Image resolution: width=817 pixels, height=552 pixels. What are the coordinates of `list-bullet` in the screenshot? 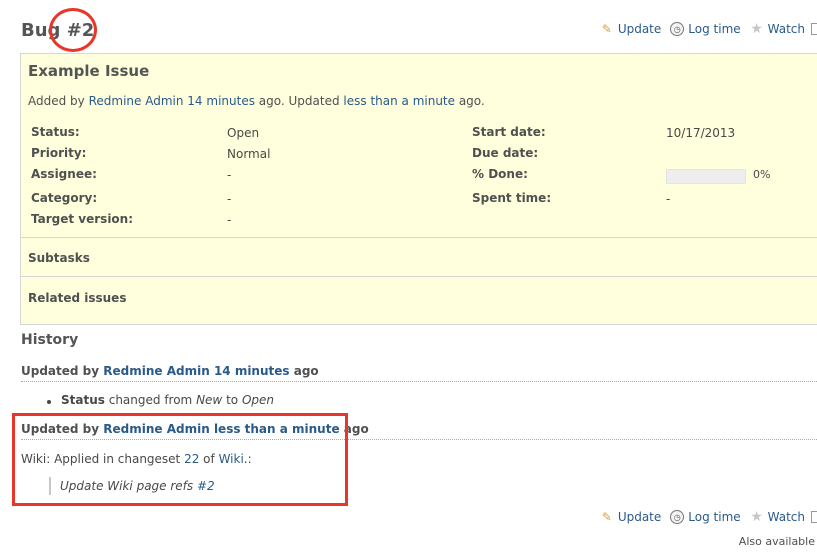 It's located at (49, 402).